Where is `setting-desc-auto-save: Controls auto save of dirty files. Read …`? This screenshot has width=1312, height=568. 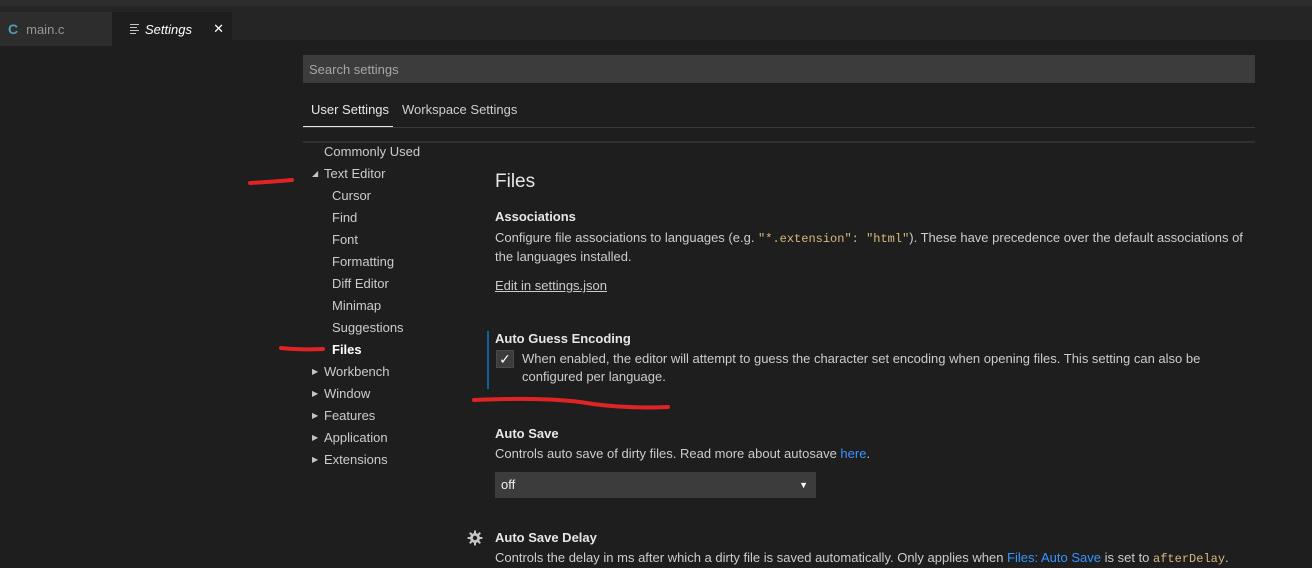
setting-desc-auto-save: Controls auto save of dirty files. Read … is located at coordinates (877, 454).